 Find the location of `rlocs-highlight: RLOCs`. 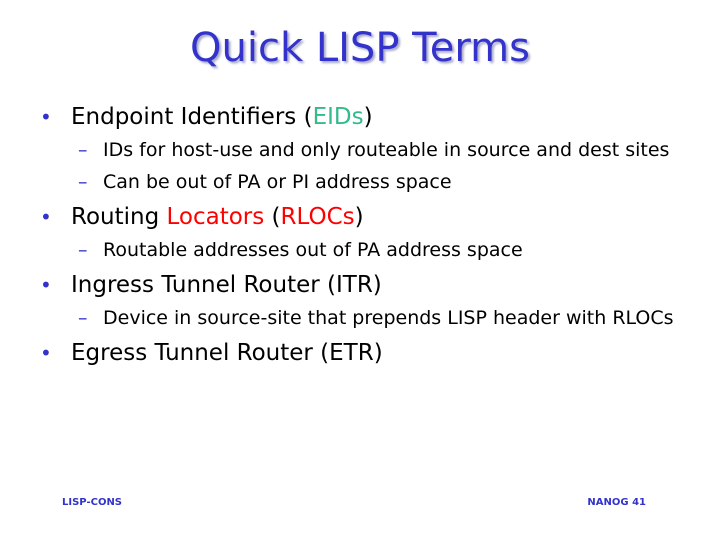

rlocs-highlight: RLOCs is located at coordinates (317, 217).